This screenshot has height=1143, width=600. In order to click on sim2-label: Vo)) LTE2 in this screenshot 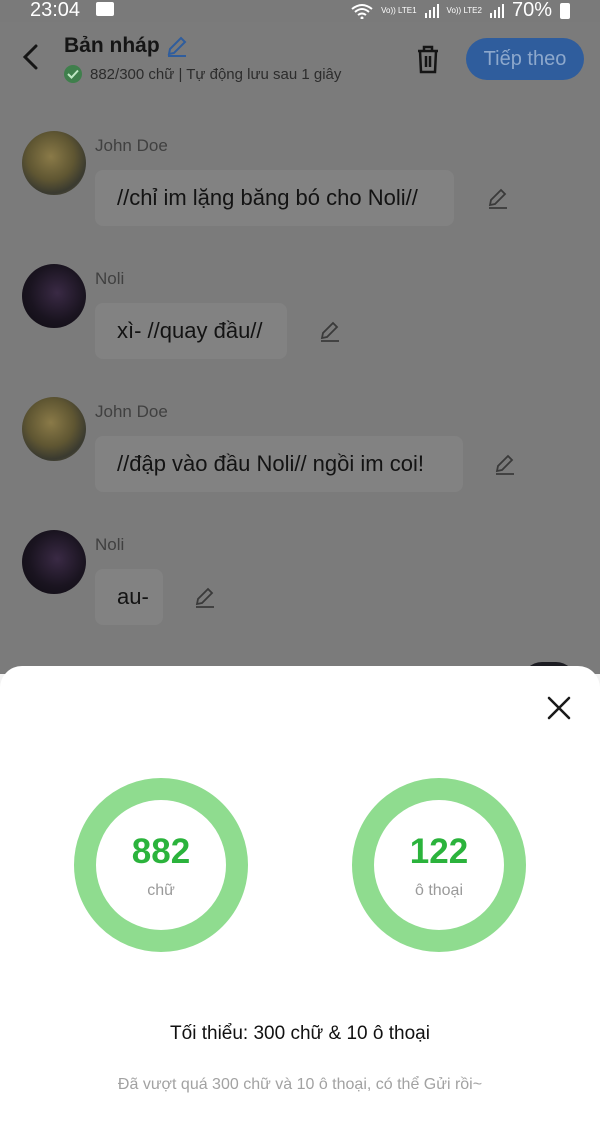, I will do `click(464, 10)`.